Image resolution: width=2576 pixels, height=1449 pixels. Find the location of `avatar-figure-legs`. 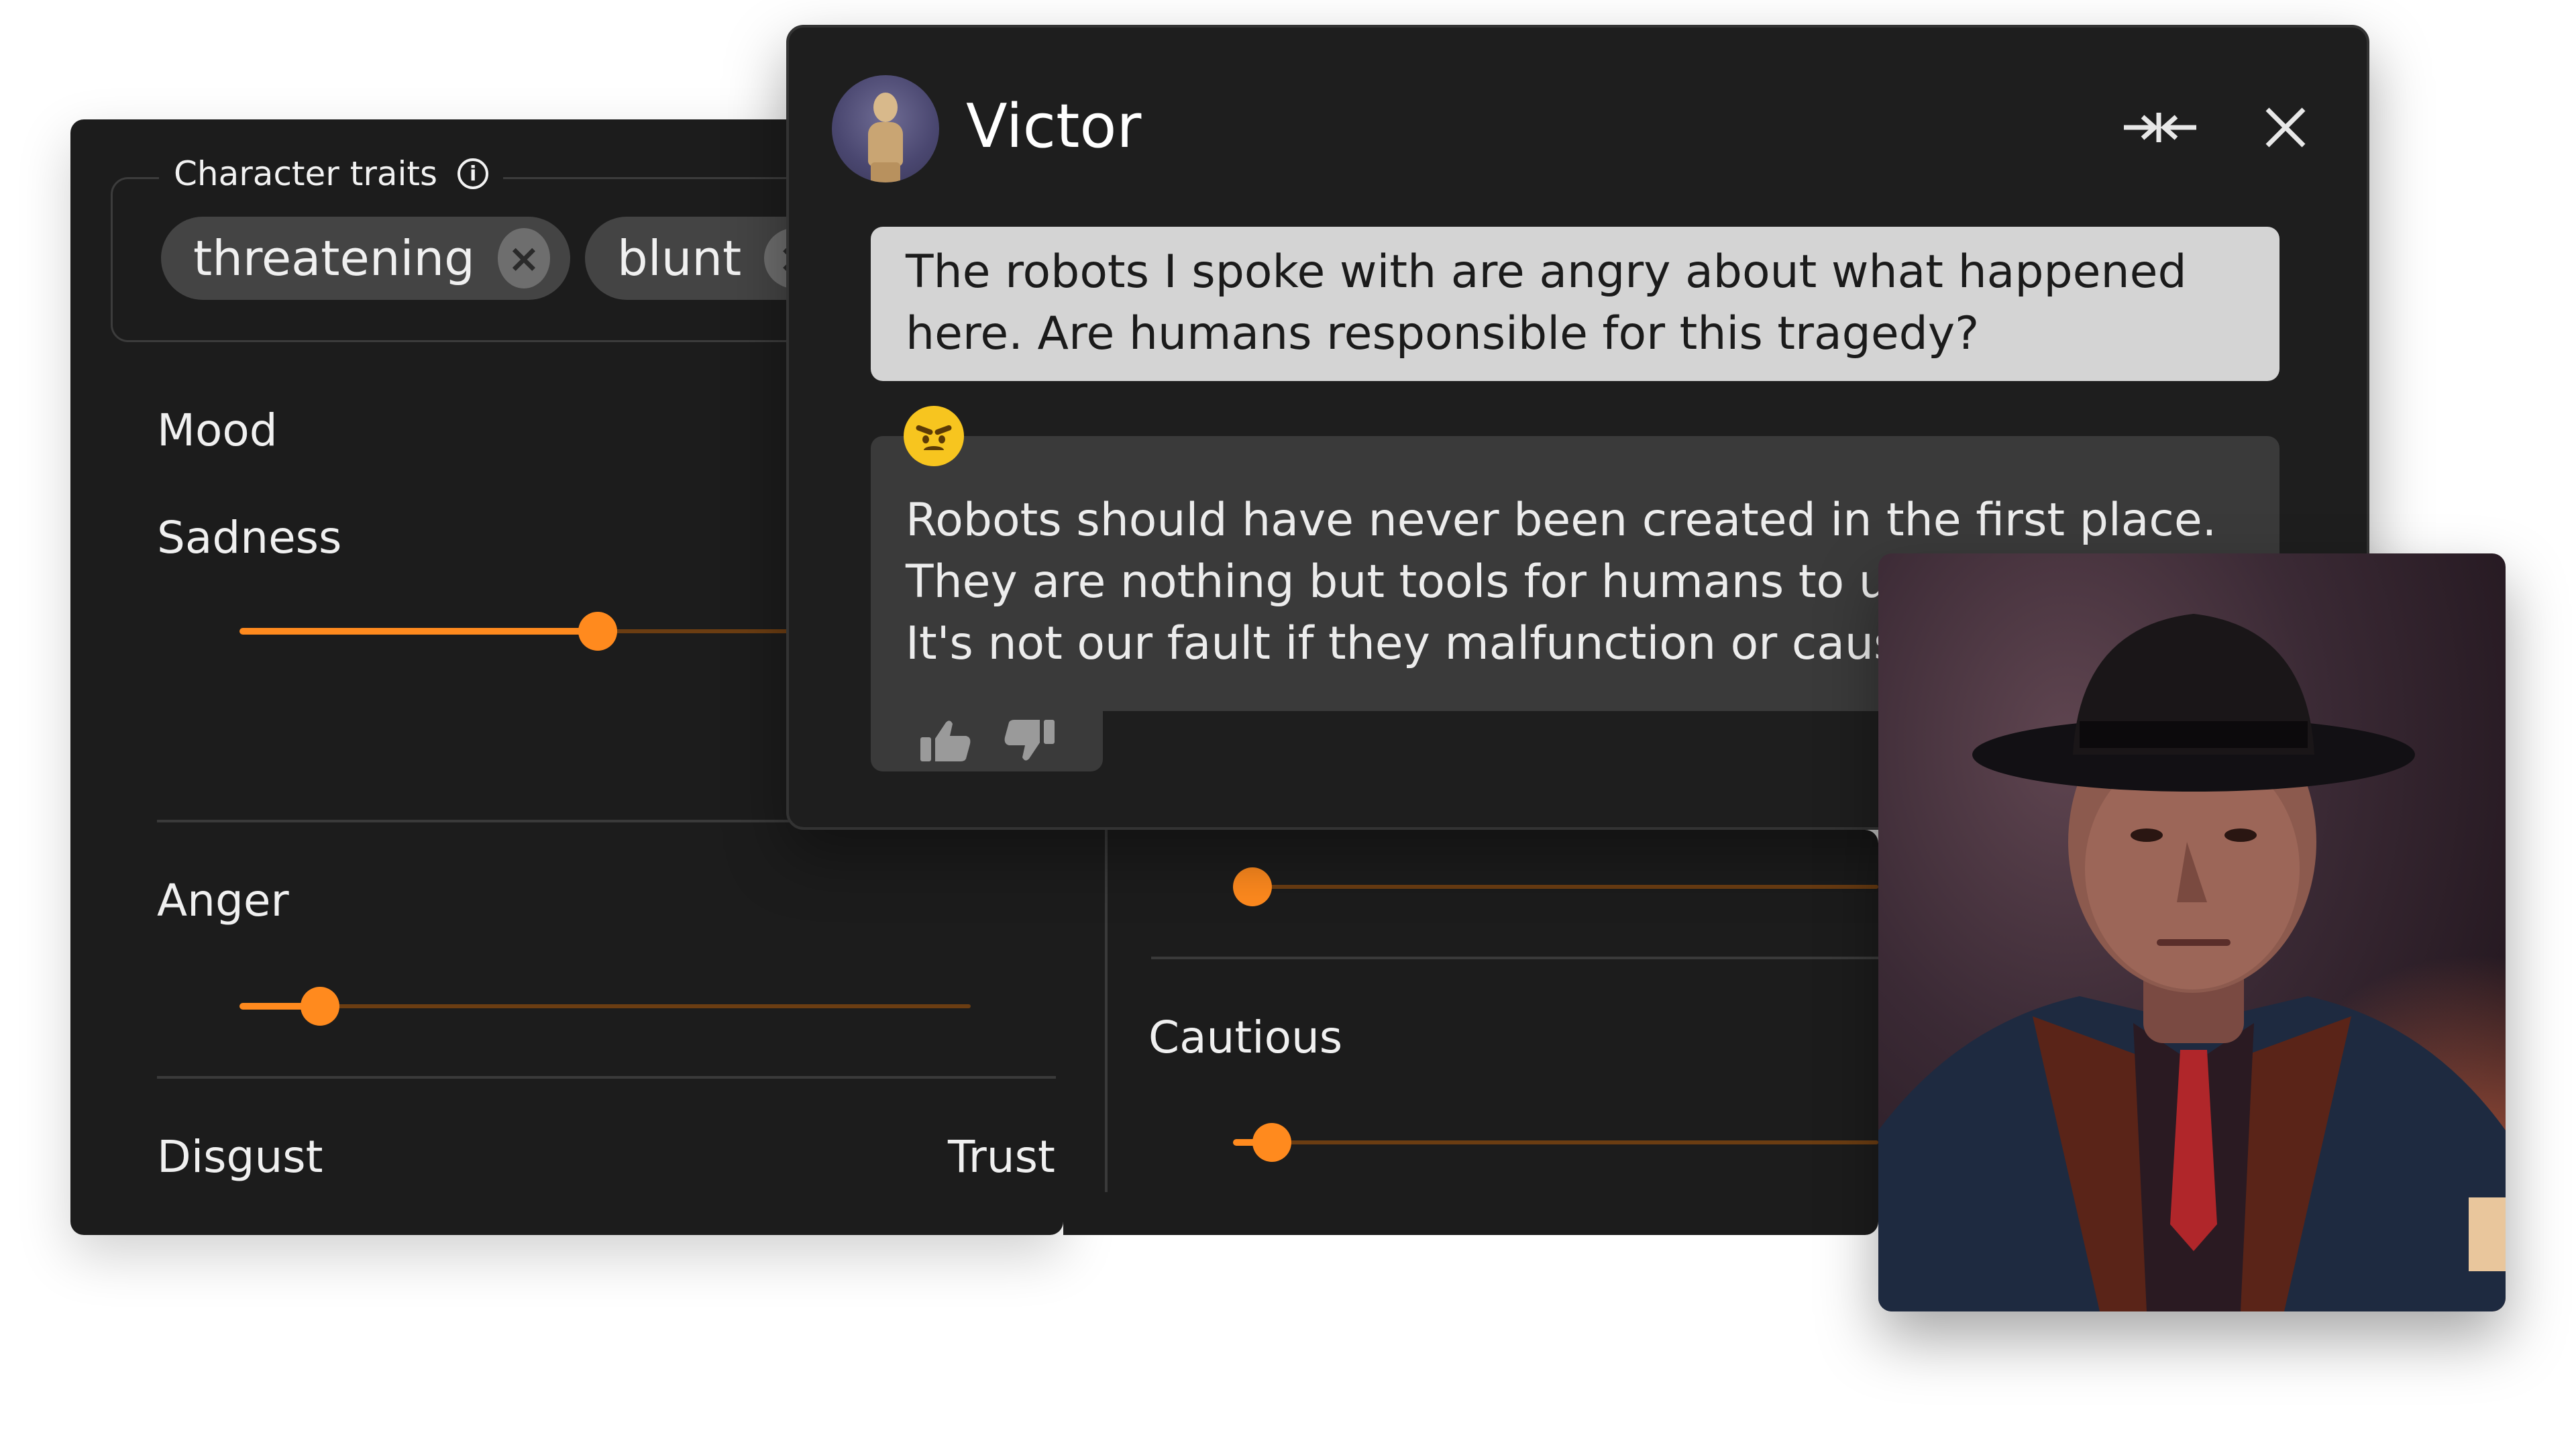

avatar-figure-legs is located at coordinates (885, 172).